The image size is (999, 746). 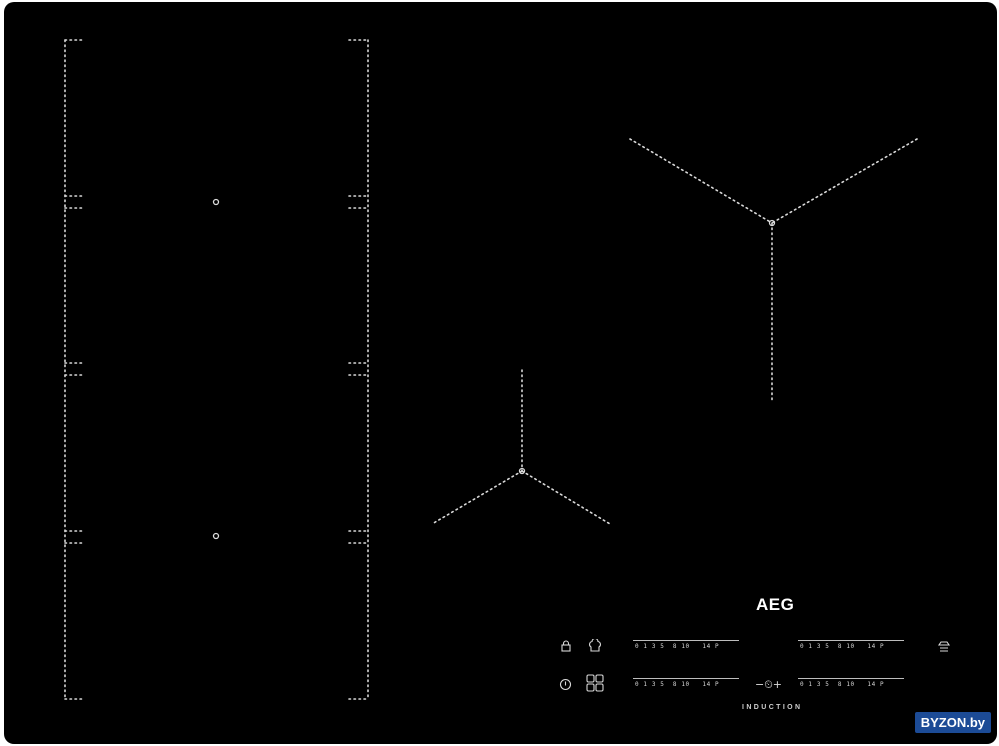 What do you see at coordinates (952, 722) in the screenshot?
I see `watermark-badge: BYZON.by` at bounding box center [952, 722].